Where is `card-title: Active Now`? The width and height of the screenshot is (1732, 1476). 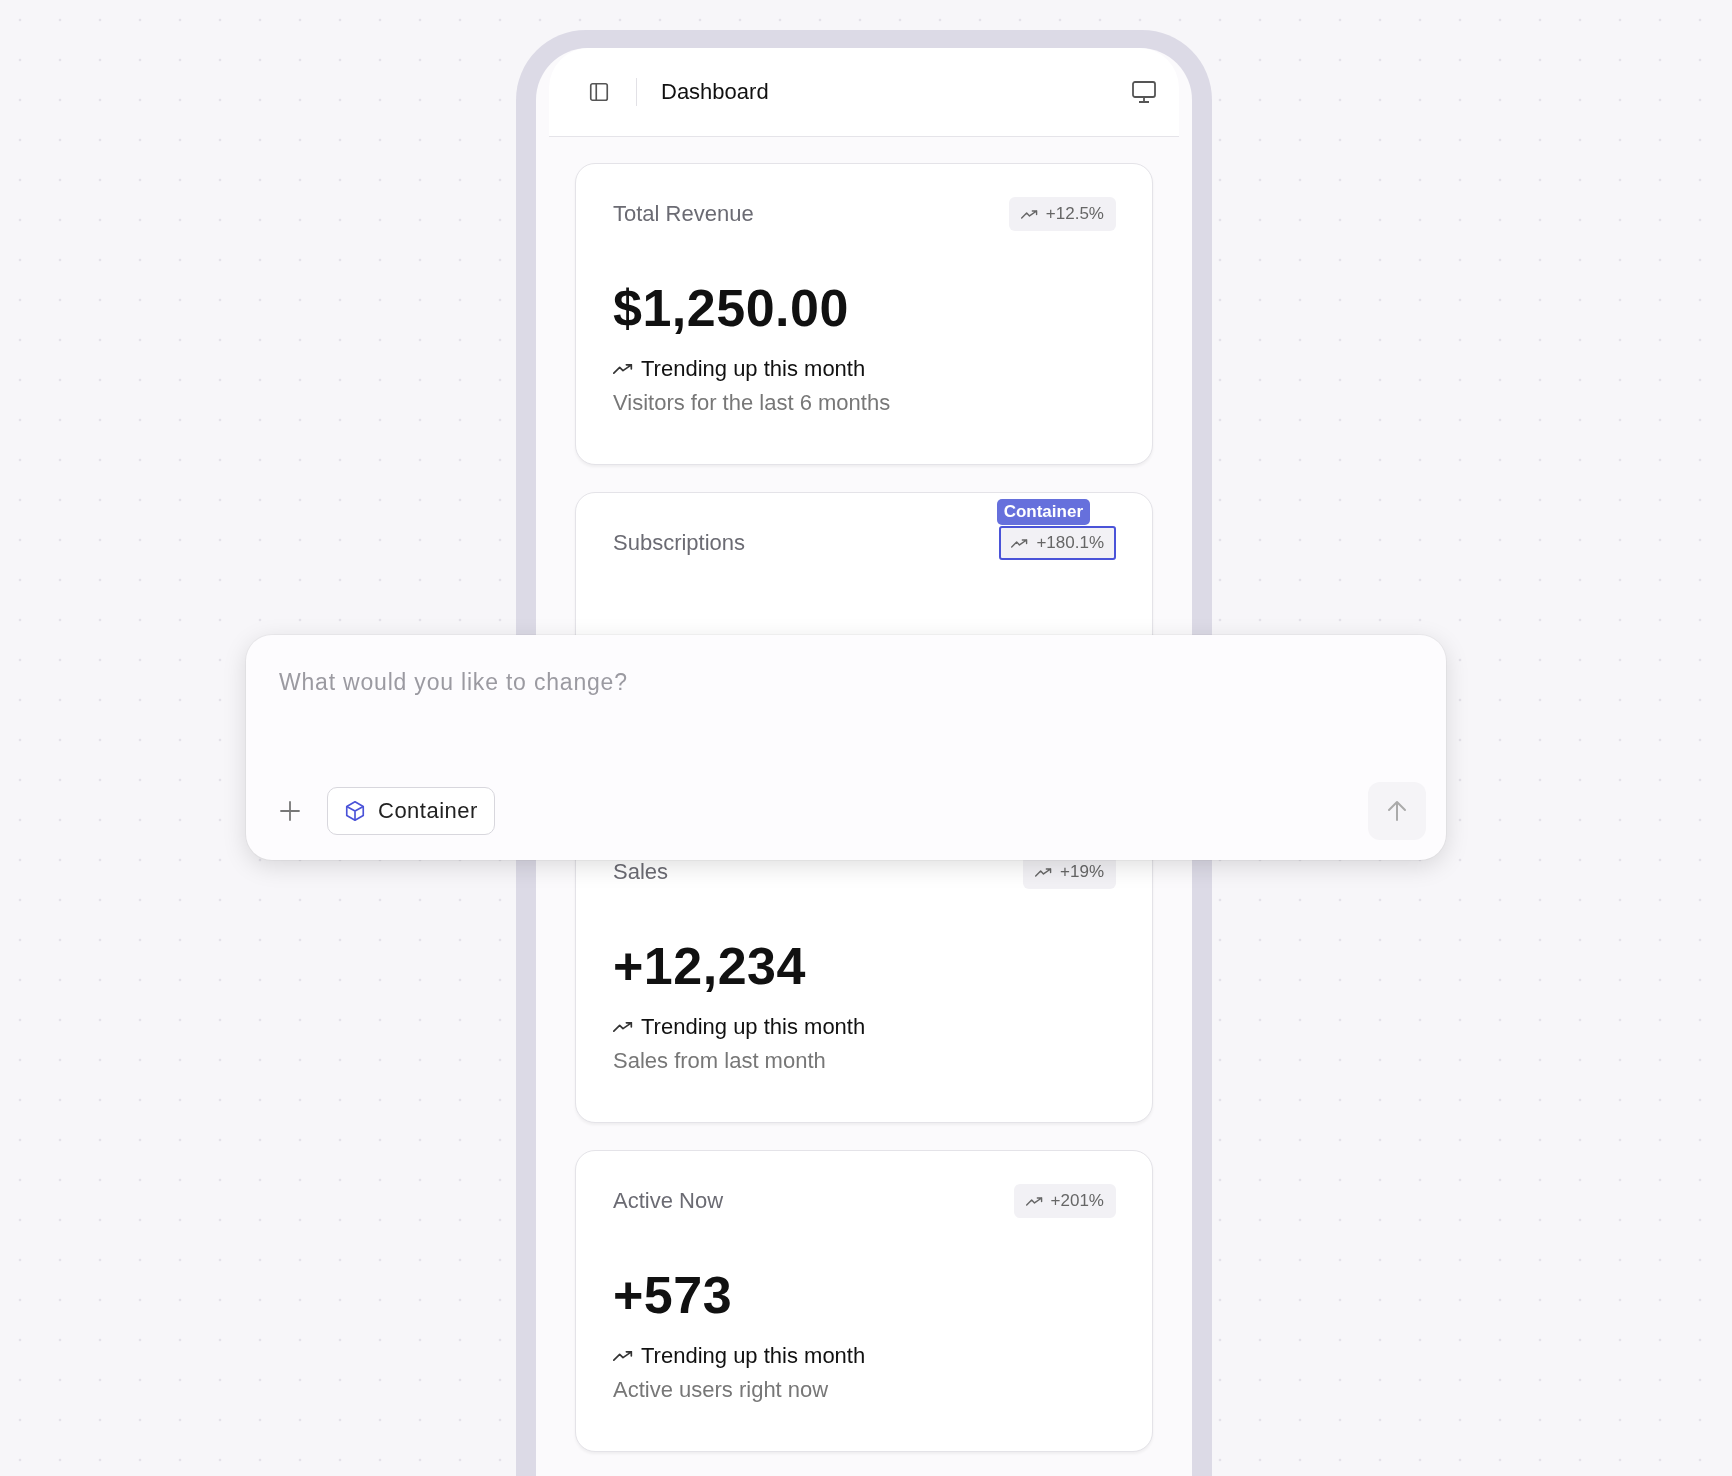
card-title: Active Now is located at coordinates (668, 1201).